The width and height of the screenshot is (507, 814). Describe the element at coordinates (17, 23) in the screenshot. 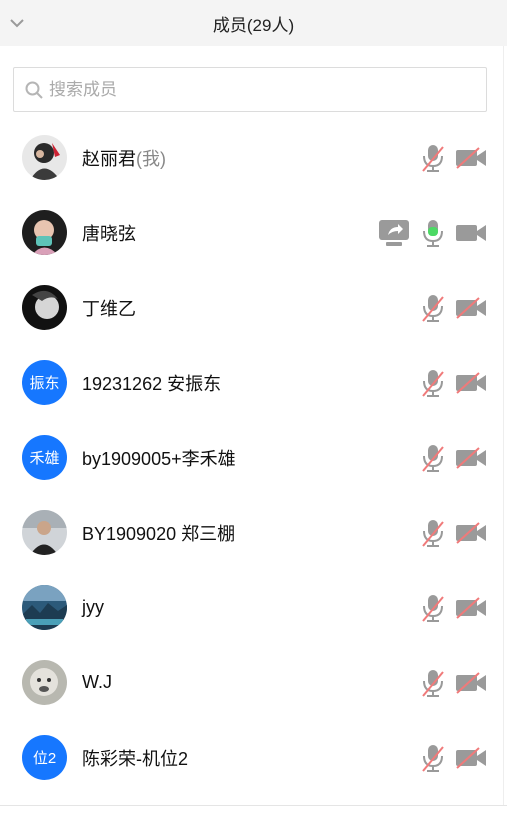

I see `chevron-down-icon` at that location.